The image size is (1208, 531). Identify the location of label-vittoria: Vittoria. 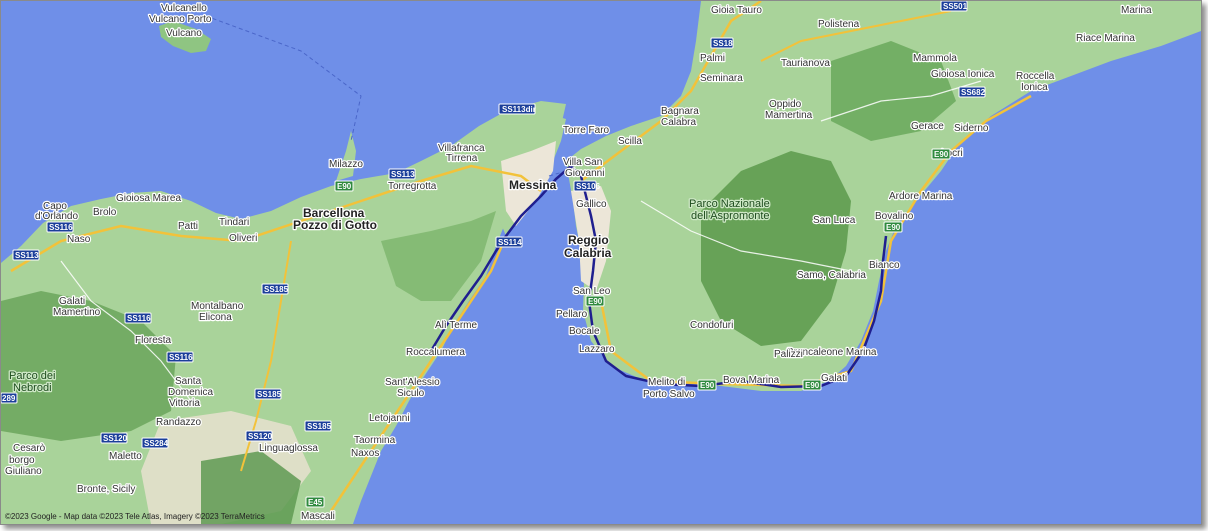
(184, 403).